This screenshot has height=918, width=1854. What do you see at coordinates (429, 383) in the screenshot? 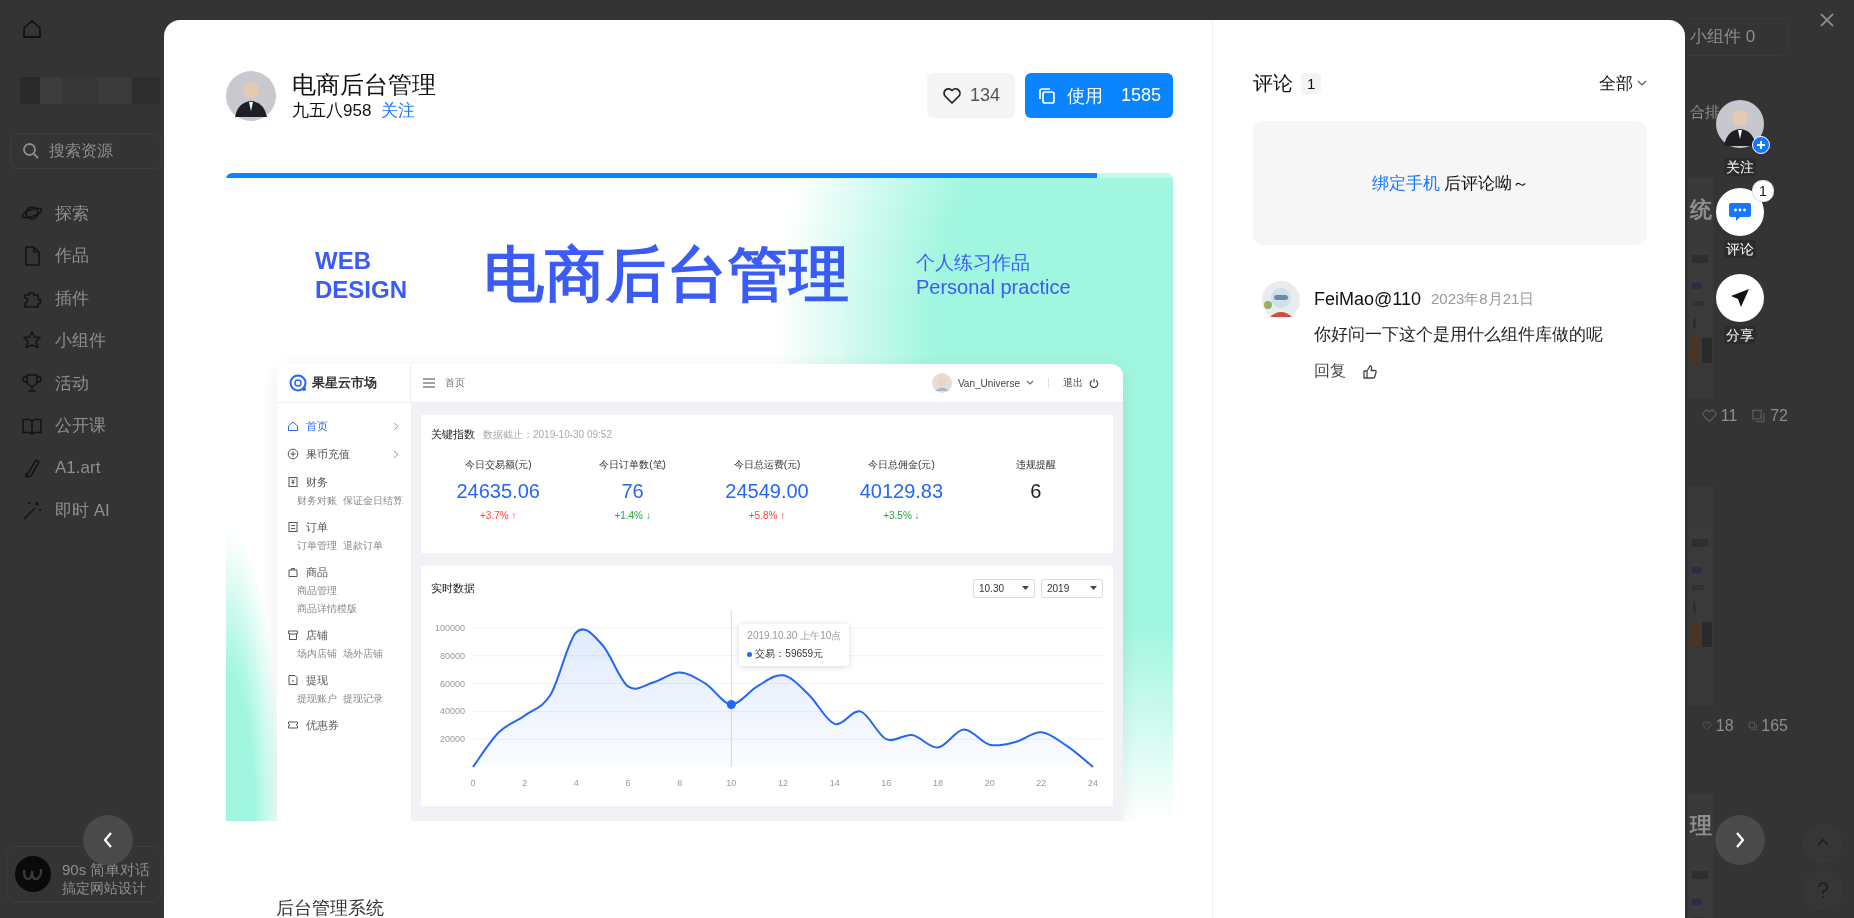
I see `menu-icon` at bounding box center [429, 383].